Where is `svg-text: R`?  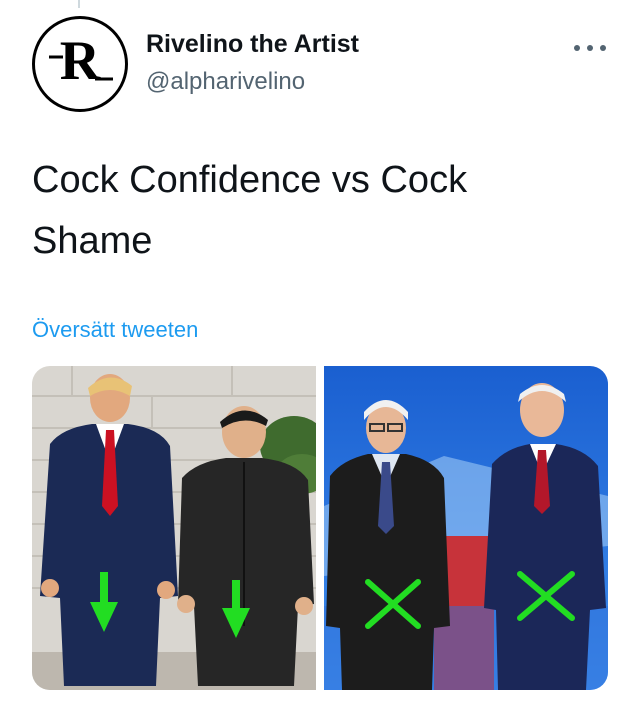 svg-text: R is located at coordinates (80, 61).